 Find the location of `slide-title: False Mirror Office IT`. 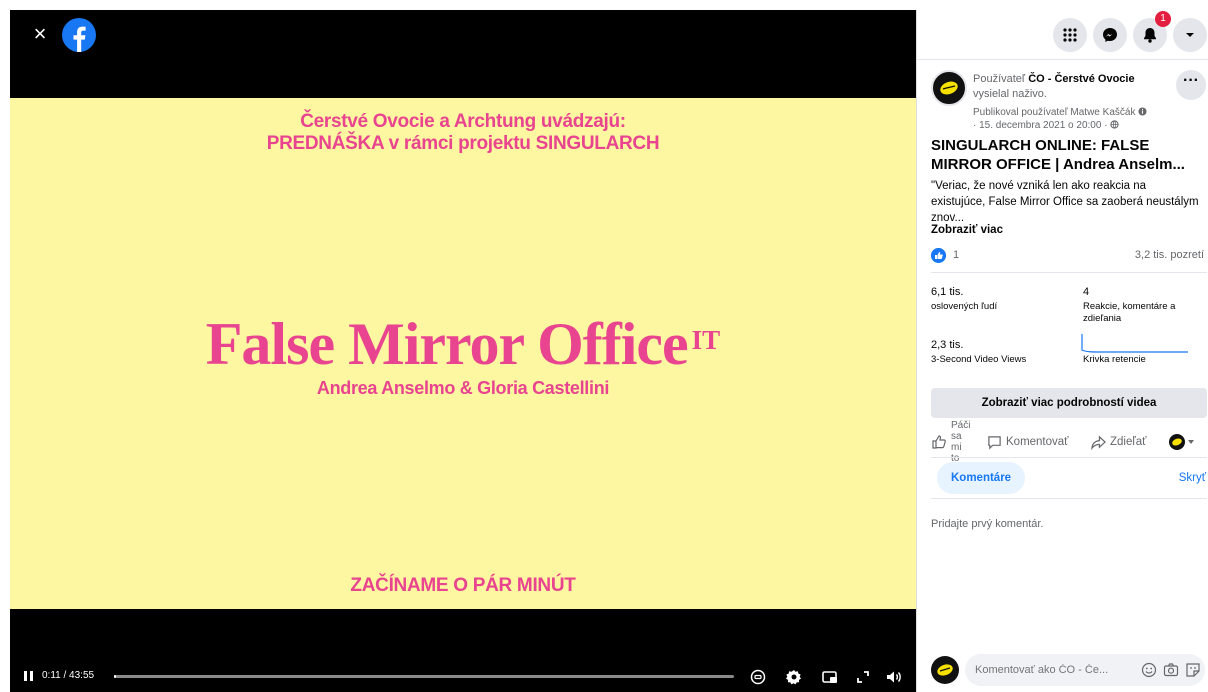

slide-title: False Mirror Office IT is located at coordinates (463, 344).